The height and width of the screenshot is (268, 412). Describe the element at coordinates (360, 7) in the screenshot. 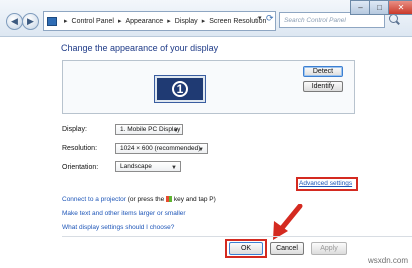

I see `minimize-button: –` at that location.